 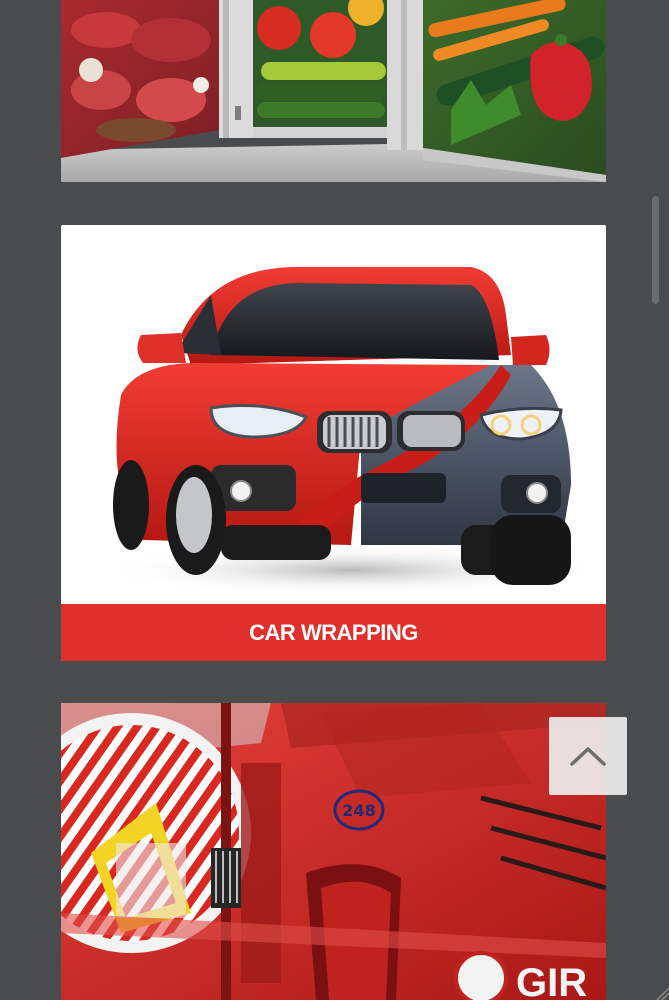 I want to click on scrollbar-thumb, so click(x=655, y=250).